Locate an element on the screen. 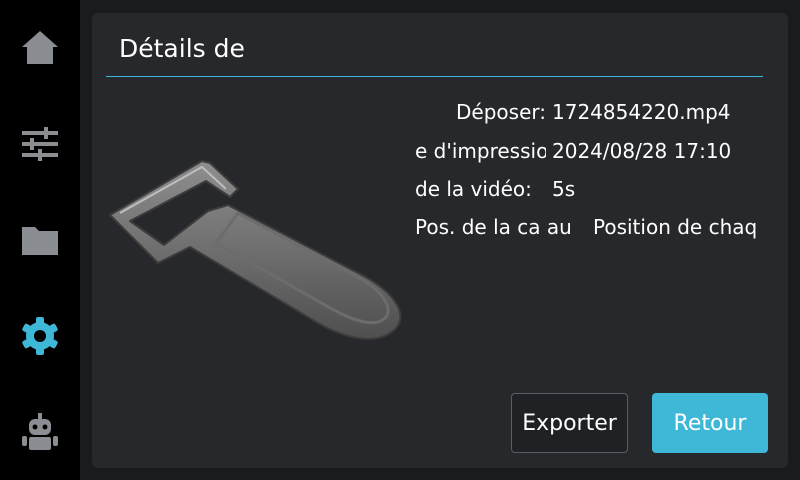 The width and height of the screenshot is (800, 480). file-value: 1724854220.mp4 is located at coordinates (641, 112).